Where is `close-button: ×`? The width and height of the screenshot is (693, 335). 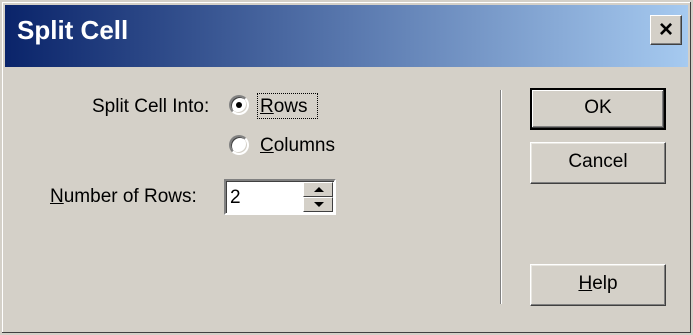 close-button: × is located at coordinates (666, 30).